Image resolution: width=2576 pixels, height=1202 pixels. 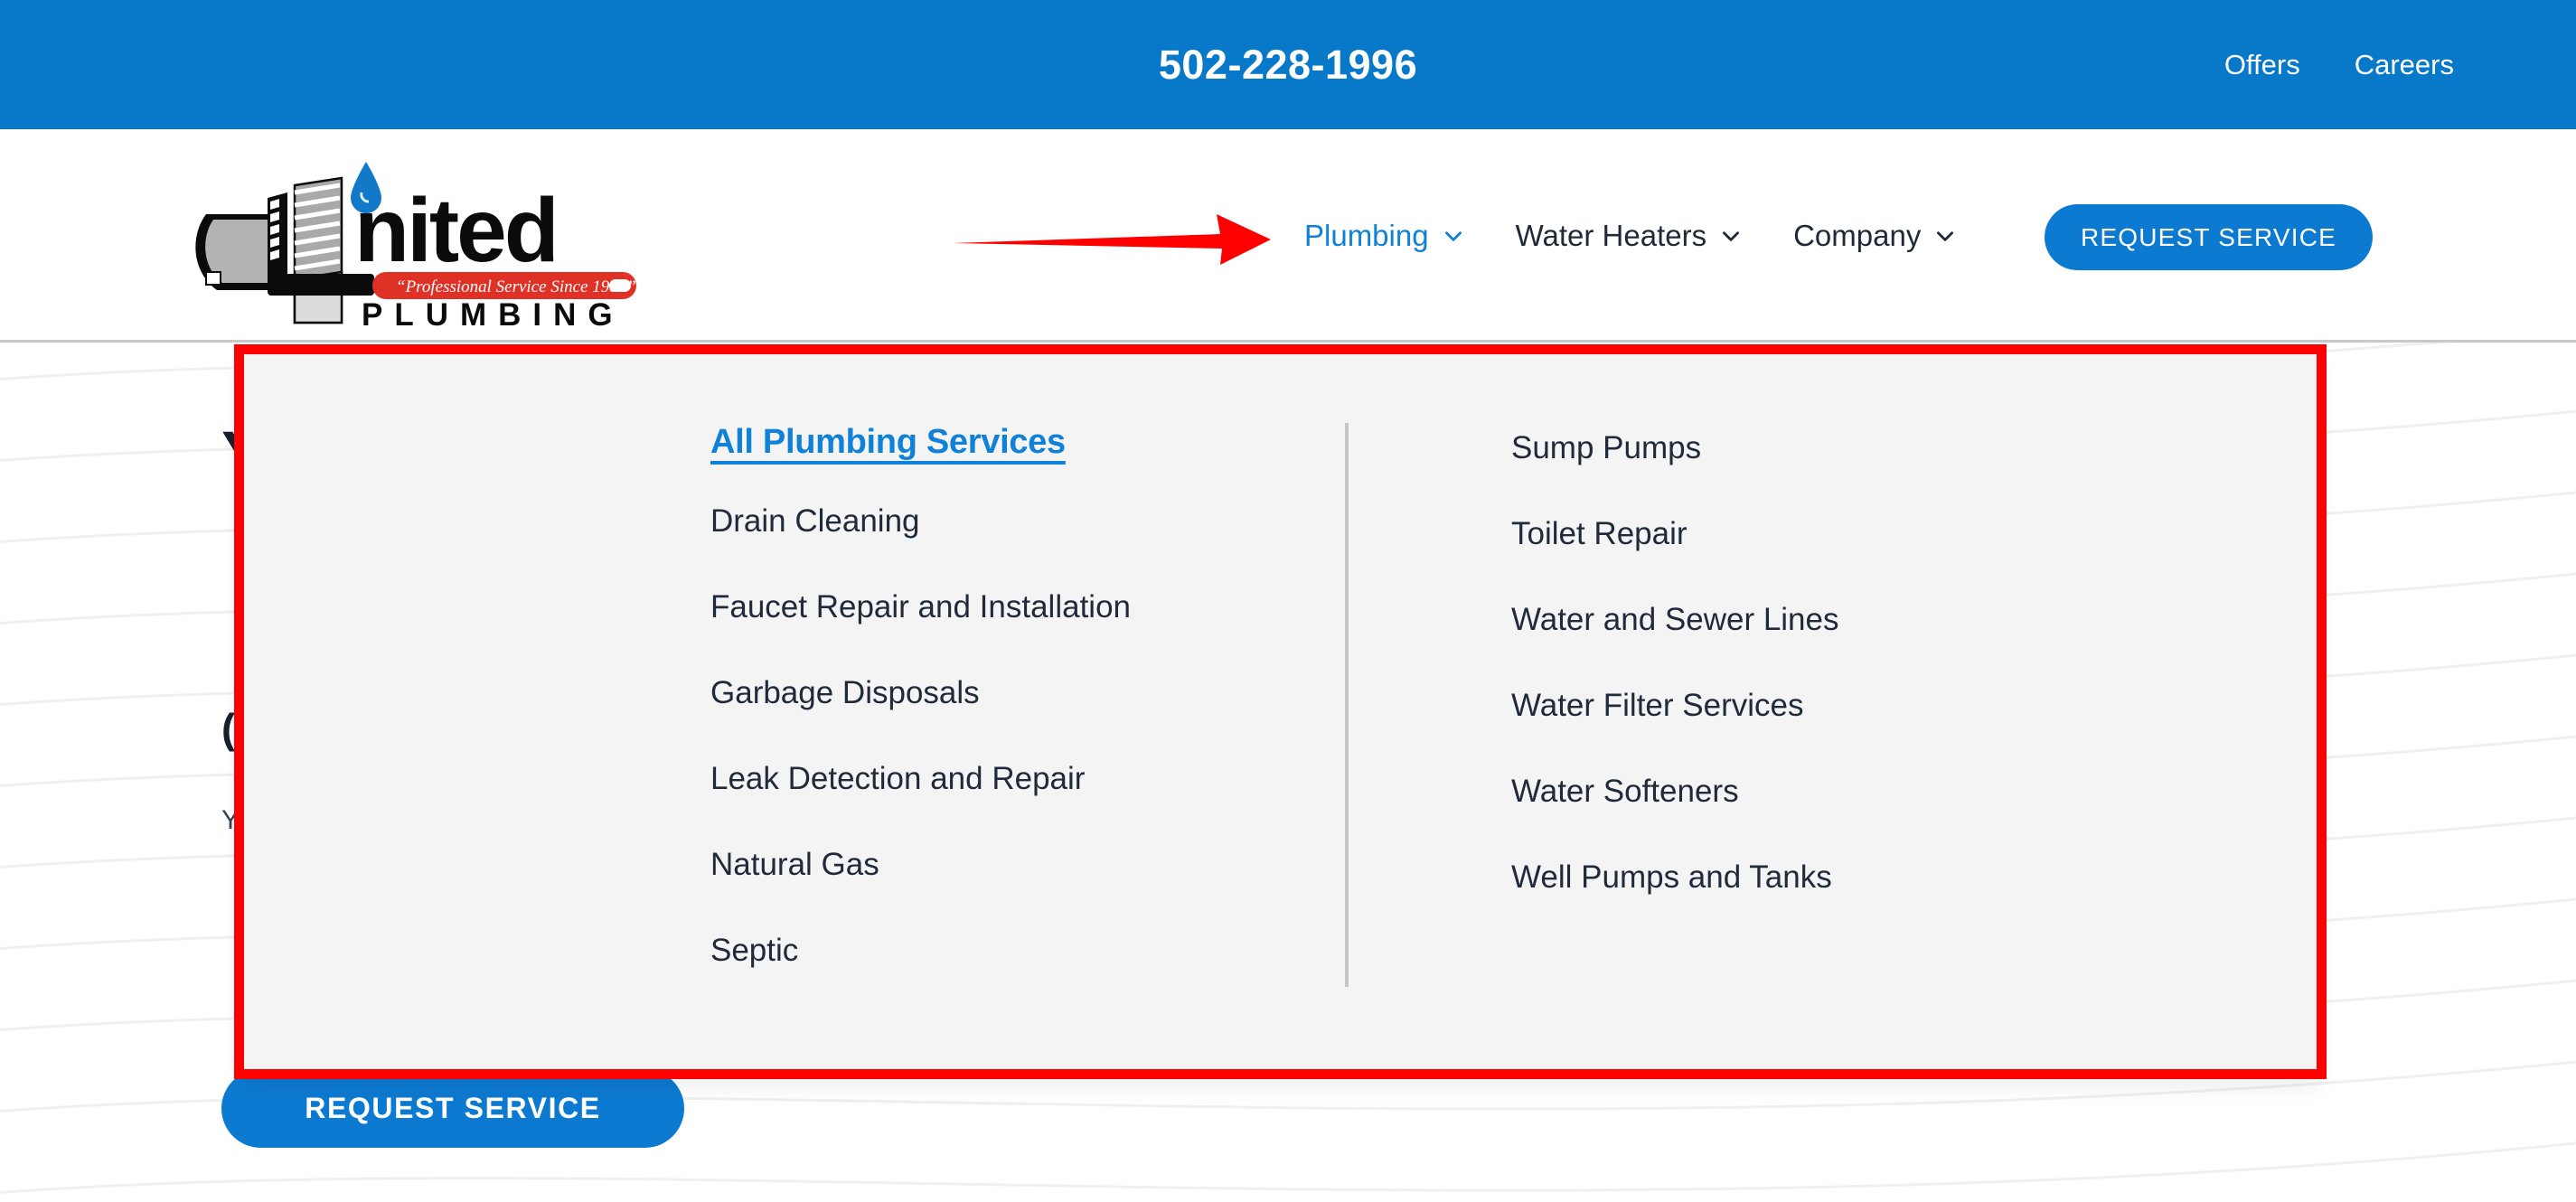 I want to click on menu-item-septic: Septic, so click(x=1026, y=951).